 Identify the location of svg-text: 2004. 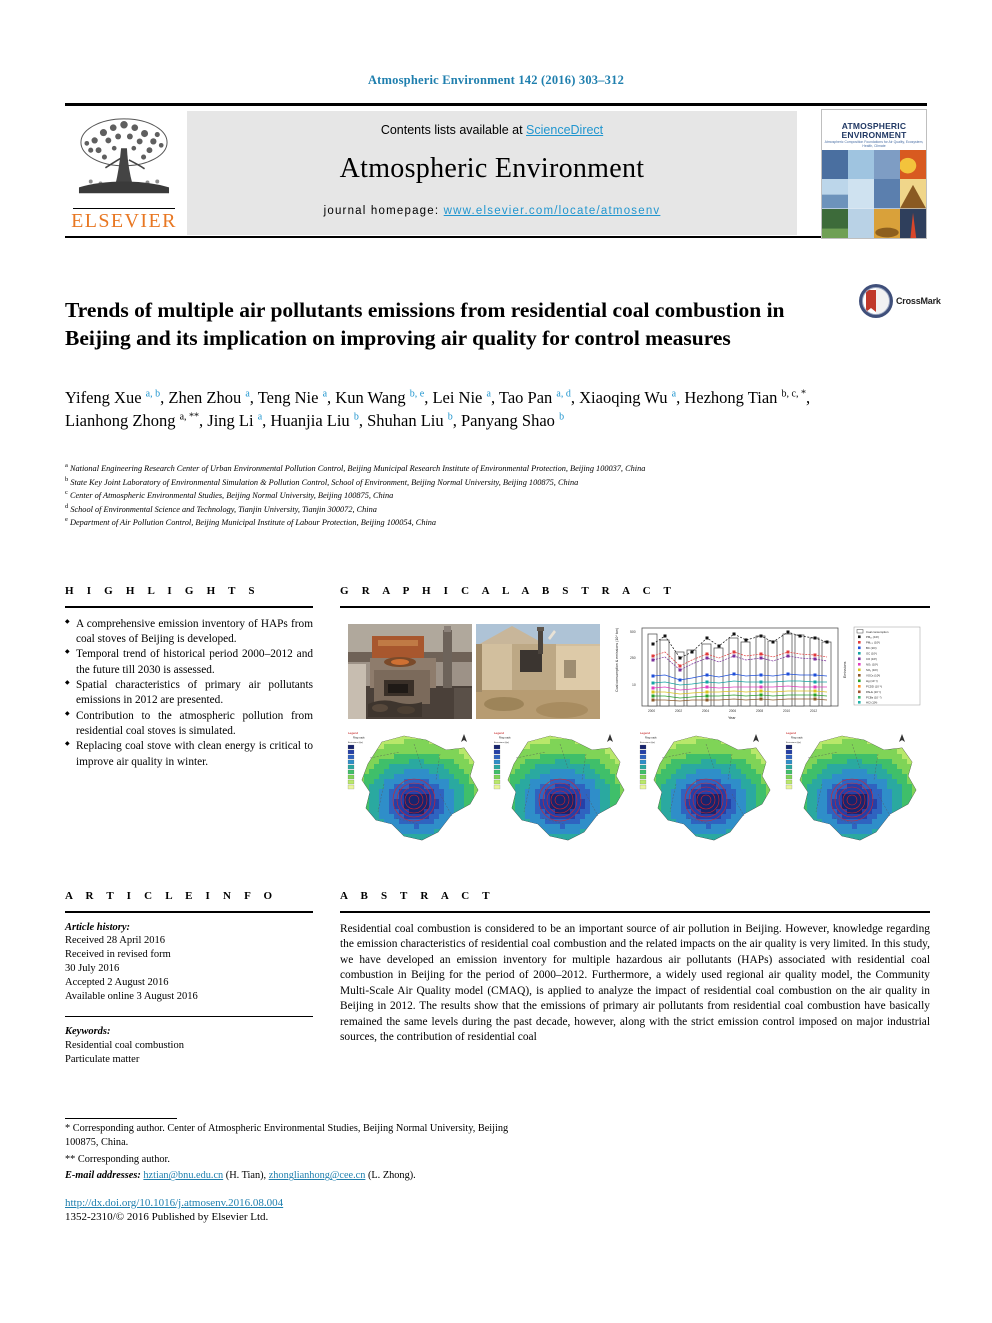
(705, 711).